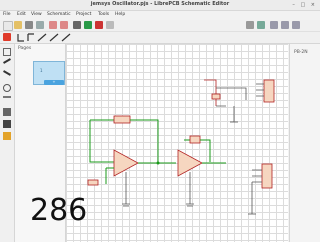 Image resolution: width=320 pixels, height=242 pixels. I want to click on text-icon, so click(66, 37).